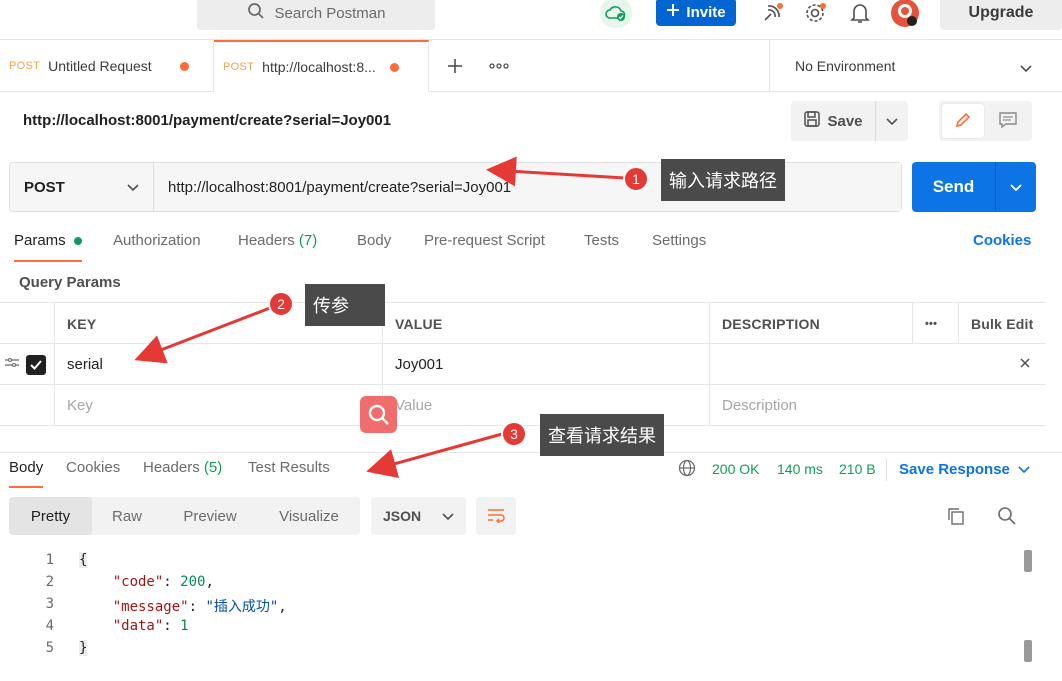 Image resolution: width=1062 pixels, height=681 pixels. What do you see at coordinates (281, 304) in the screenshot?
I see `annotation-number-2: 2` at bounding box center [281, 304].